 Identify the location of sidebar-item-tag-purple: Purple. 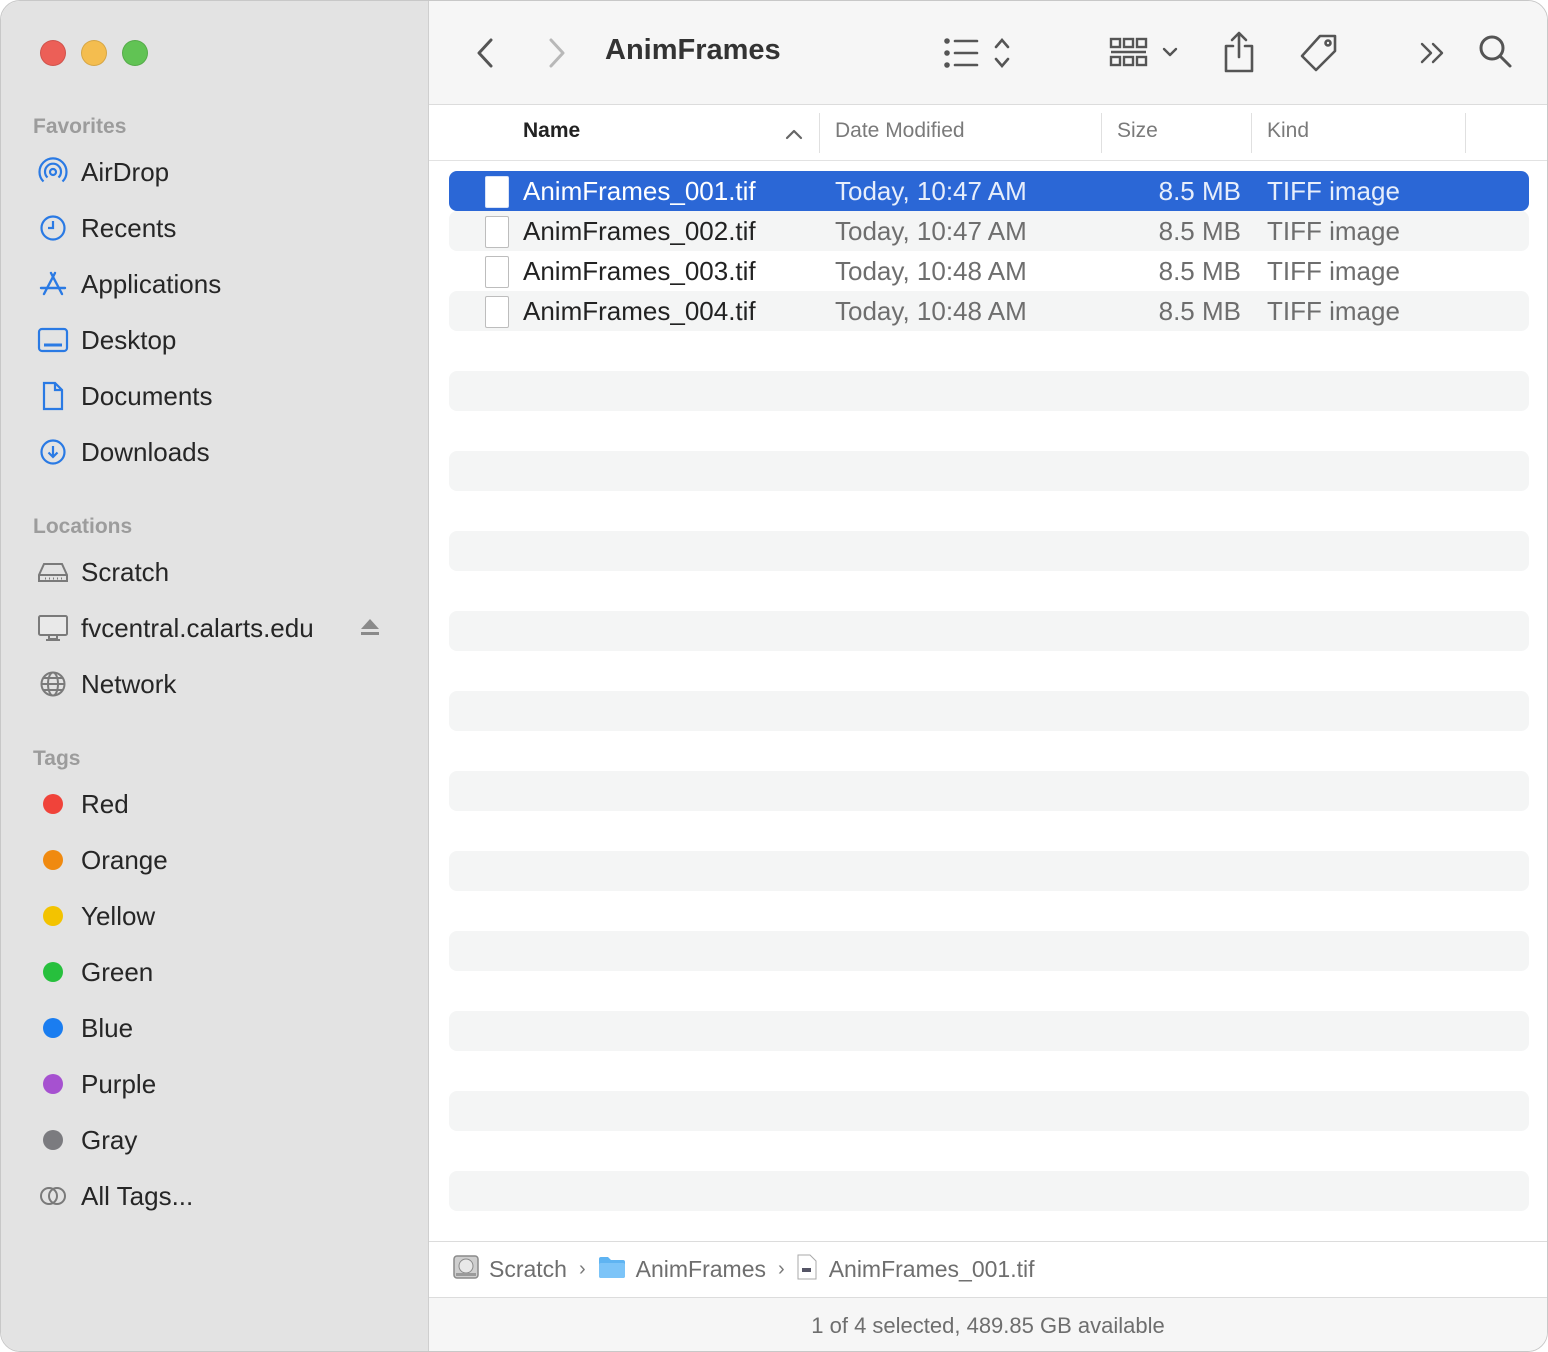
(211, 1084).